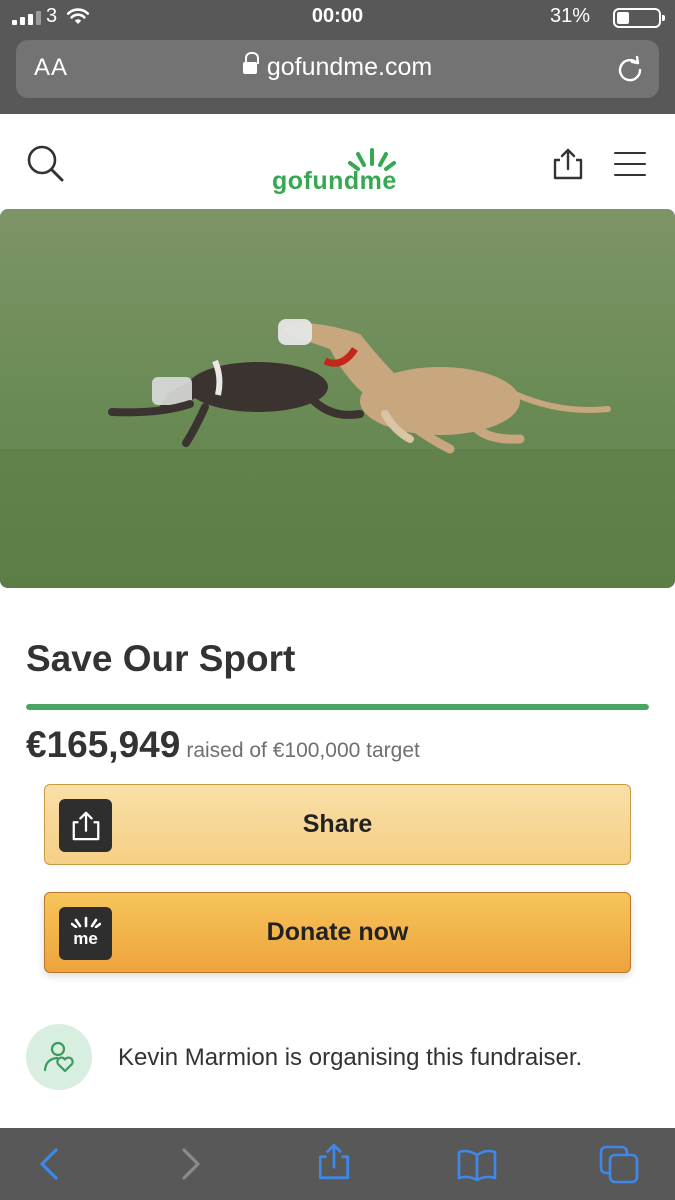 This screenshot has height=1200, width=675. I want to click on raised-amount: €165,949, so click(103, 744).